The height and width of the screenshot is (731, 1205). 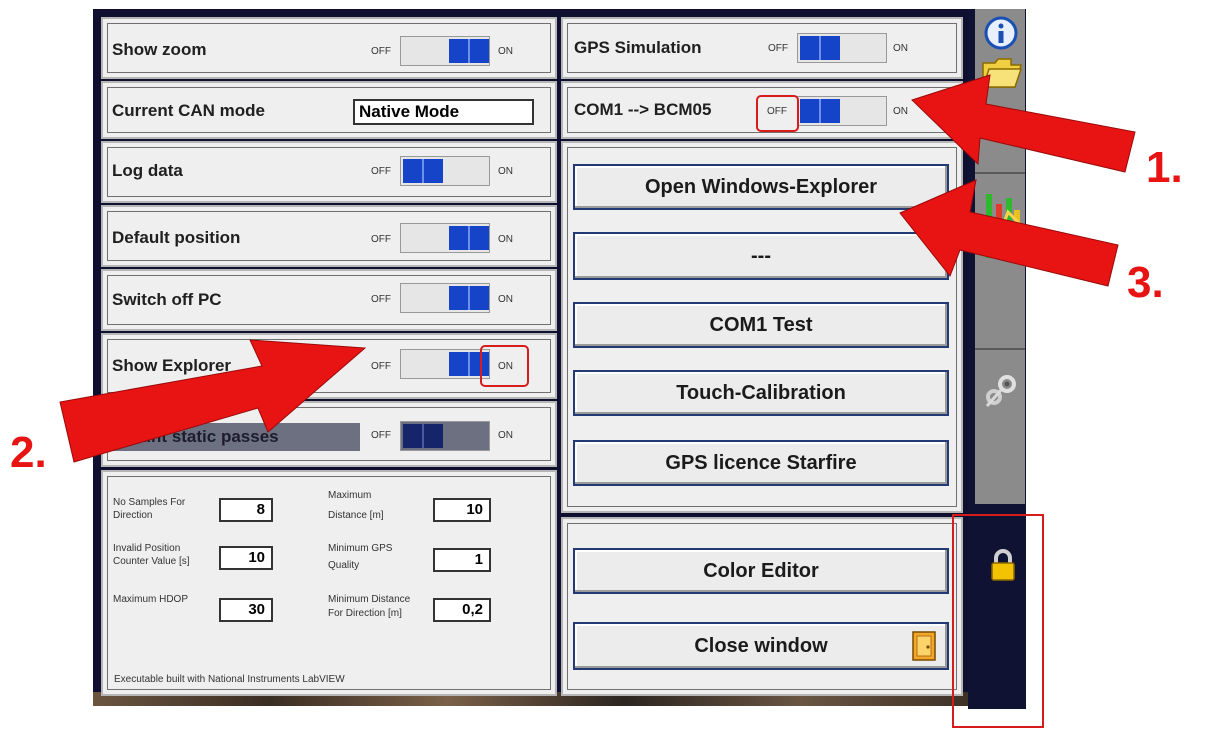 I want to click on annotation-number-3: 3., so click(x=1145, y=282).